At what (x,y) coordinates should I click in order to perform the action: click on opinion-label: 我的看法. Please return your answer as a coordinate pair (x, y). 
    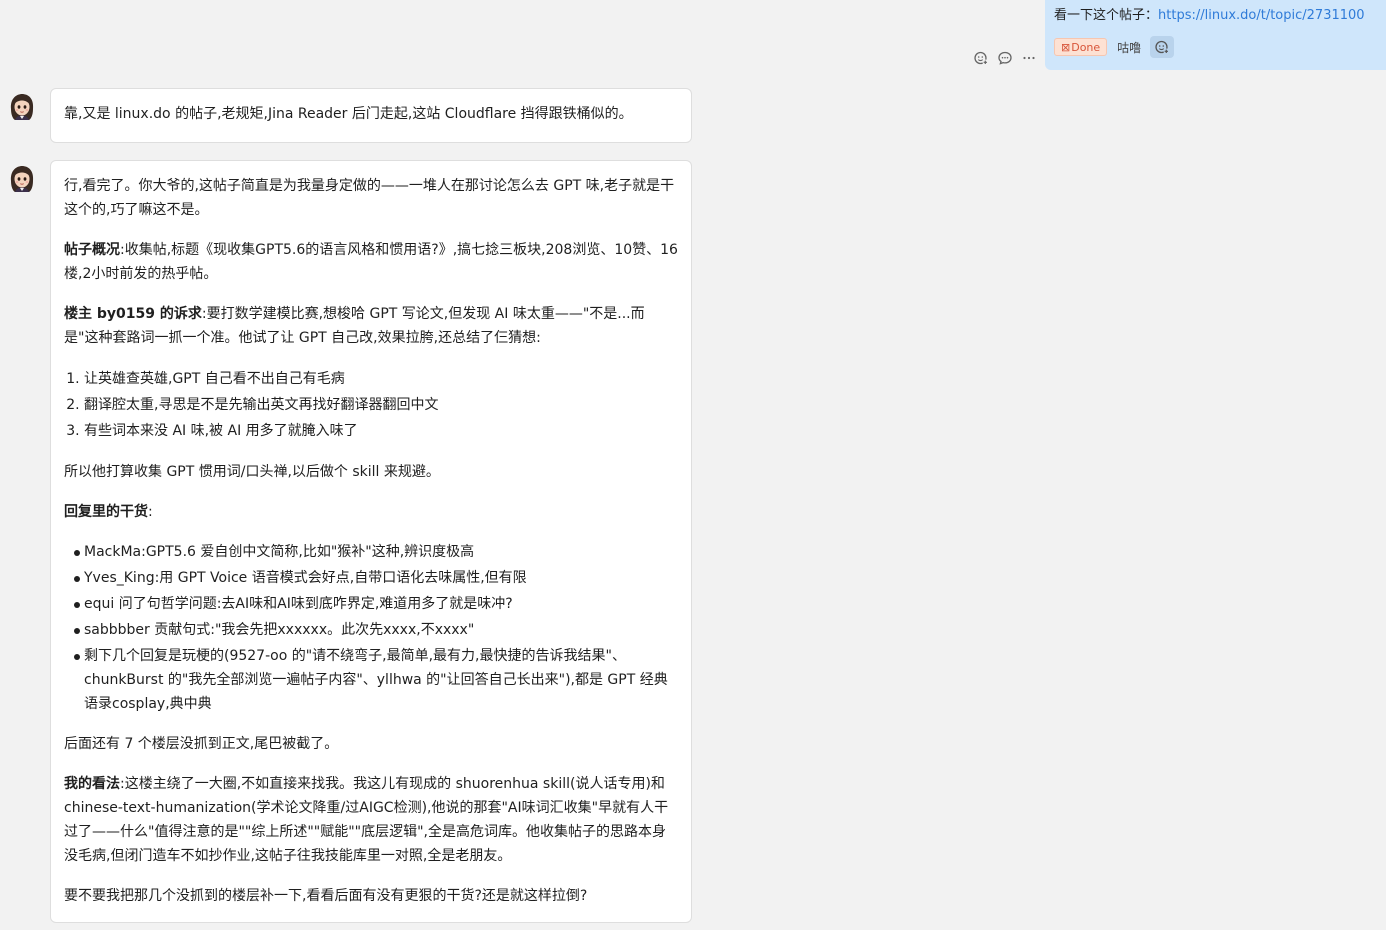
    Looking at the image, I should click on (92, 784).